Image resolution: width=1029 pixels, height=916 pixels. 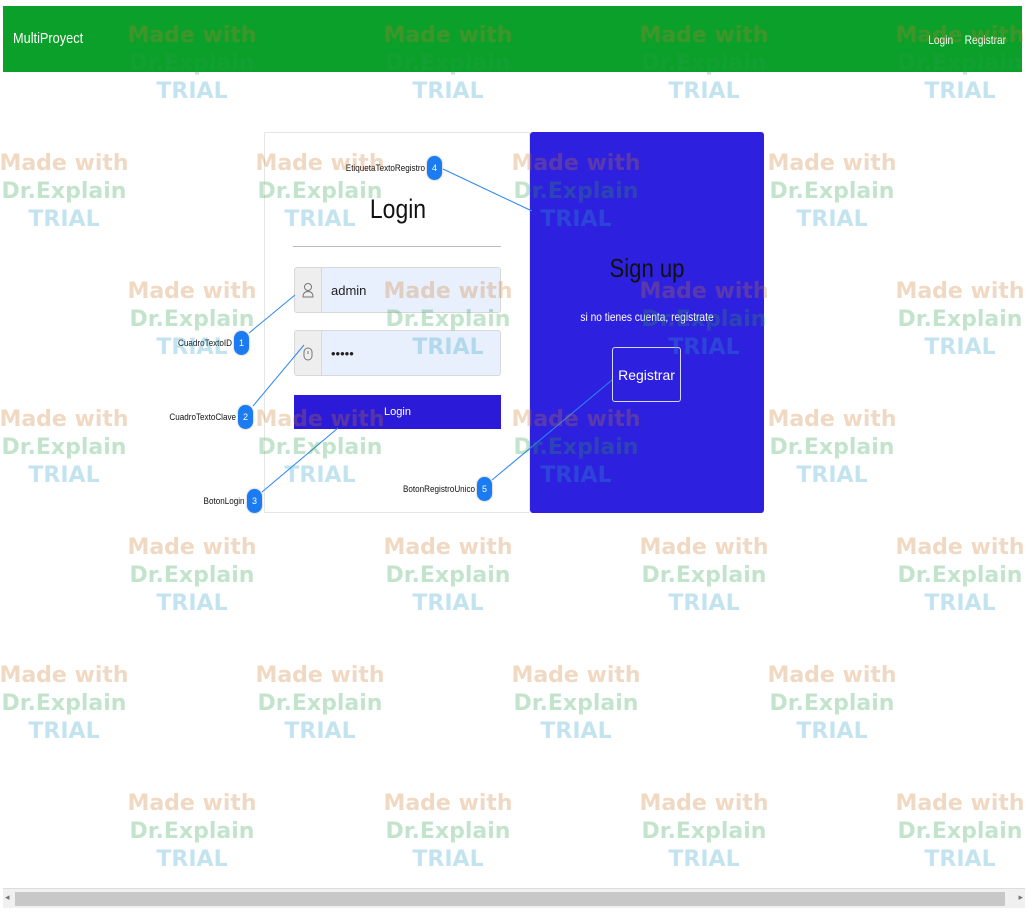 I want to click on callout-badge: 5, so click(x=484, y=489).